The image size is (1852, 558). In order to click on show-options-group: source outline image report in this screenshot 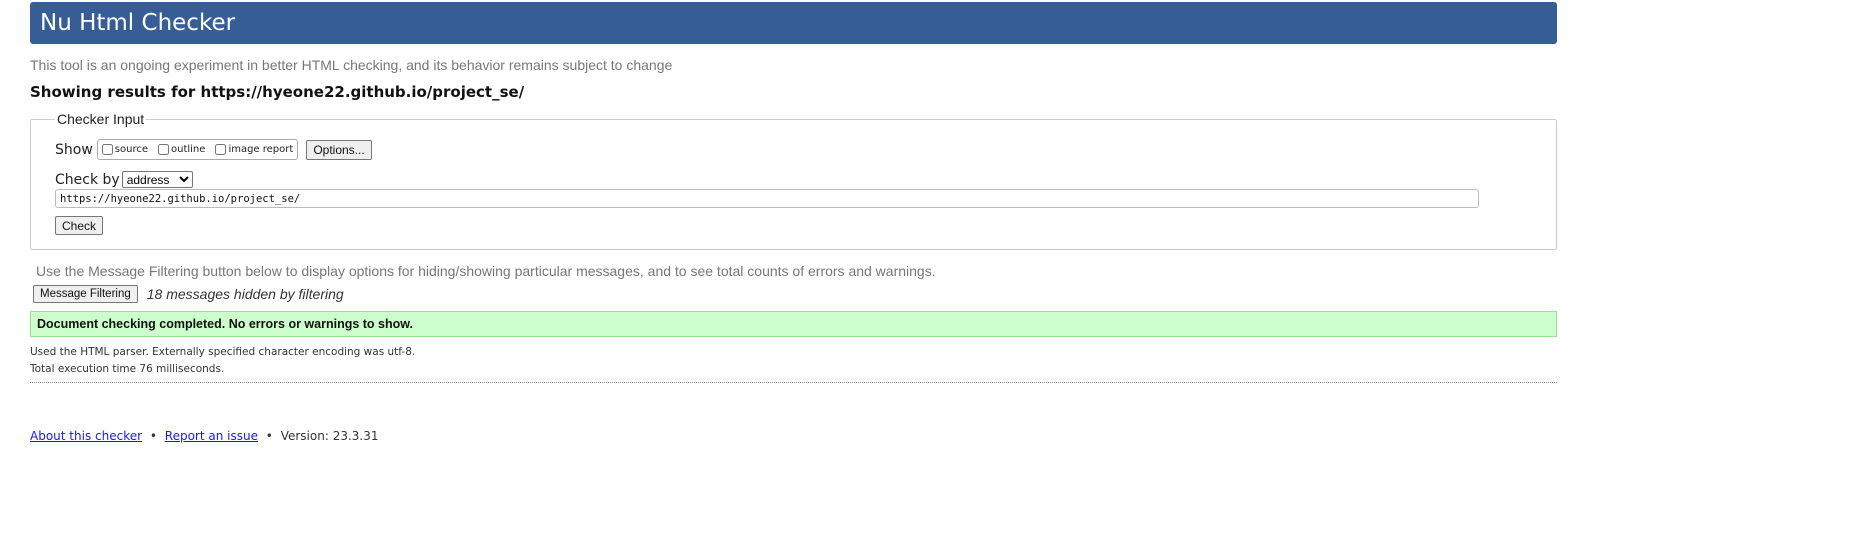, I will do `click(197, 149)`.